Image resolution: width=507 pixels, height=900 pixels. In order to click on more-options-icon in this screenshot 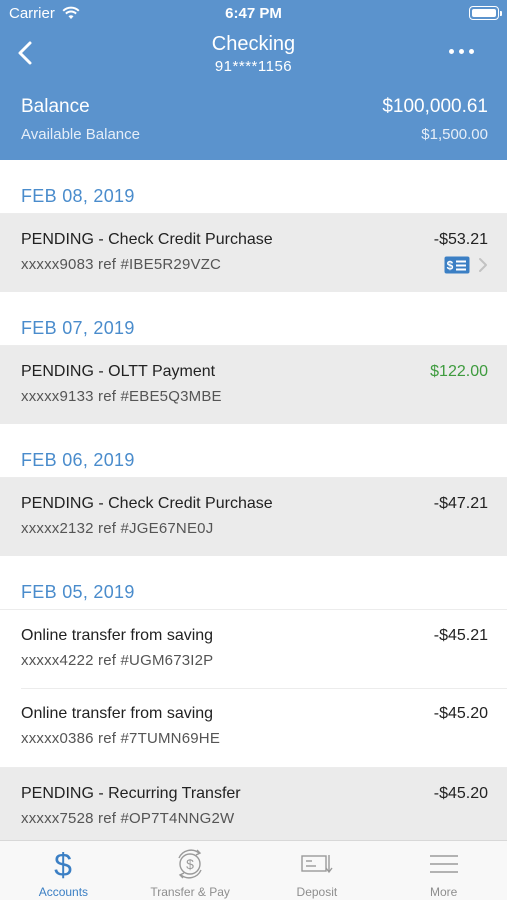, I will do `click(464, 52)`.